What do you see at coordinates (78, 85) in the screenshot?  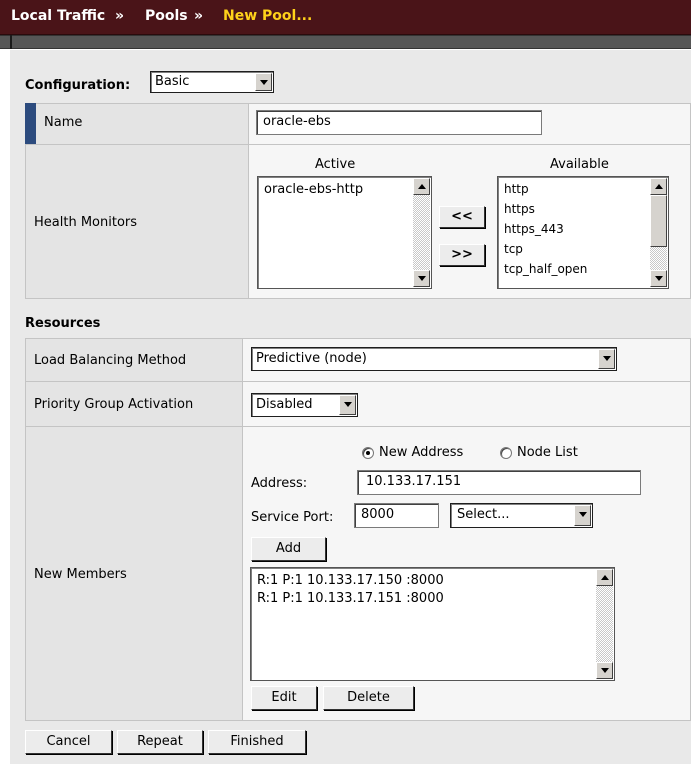 I see `configuration-label: Configuration:` at bounding box center [78, 85].